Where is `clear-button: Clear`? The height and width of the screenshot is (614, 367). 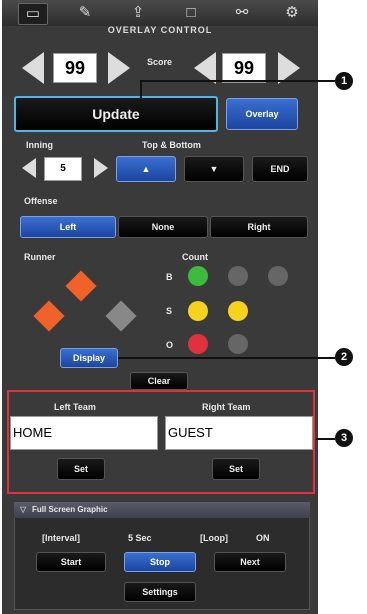
clear-button: Clear is located at coordinates (159, 381).